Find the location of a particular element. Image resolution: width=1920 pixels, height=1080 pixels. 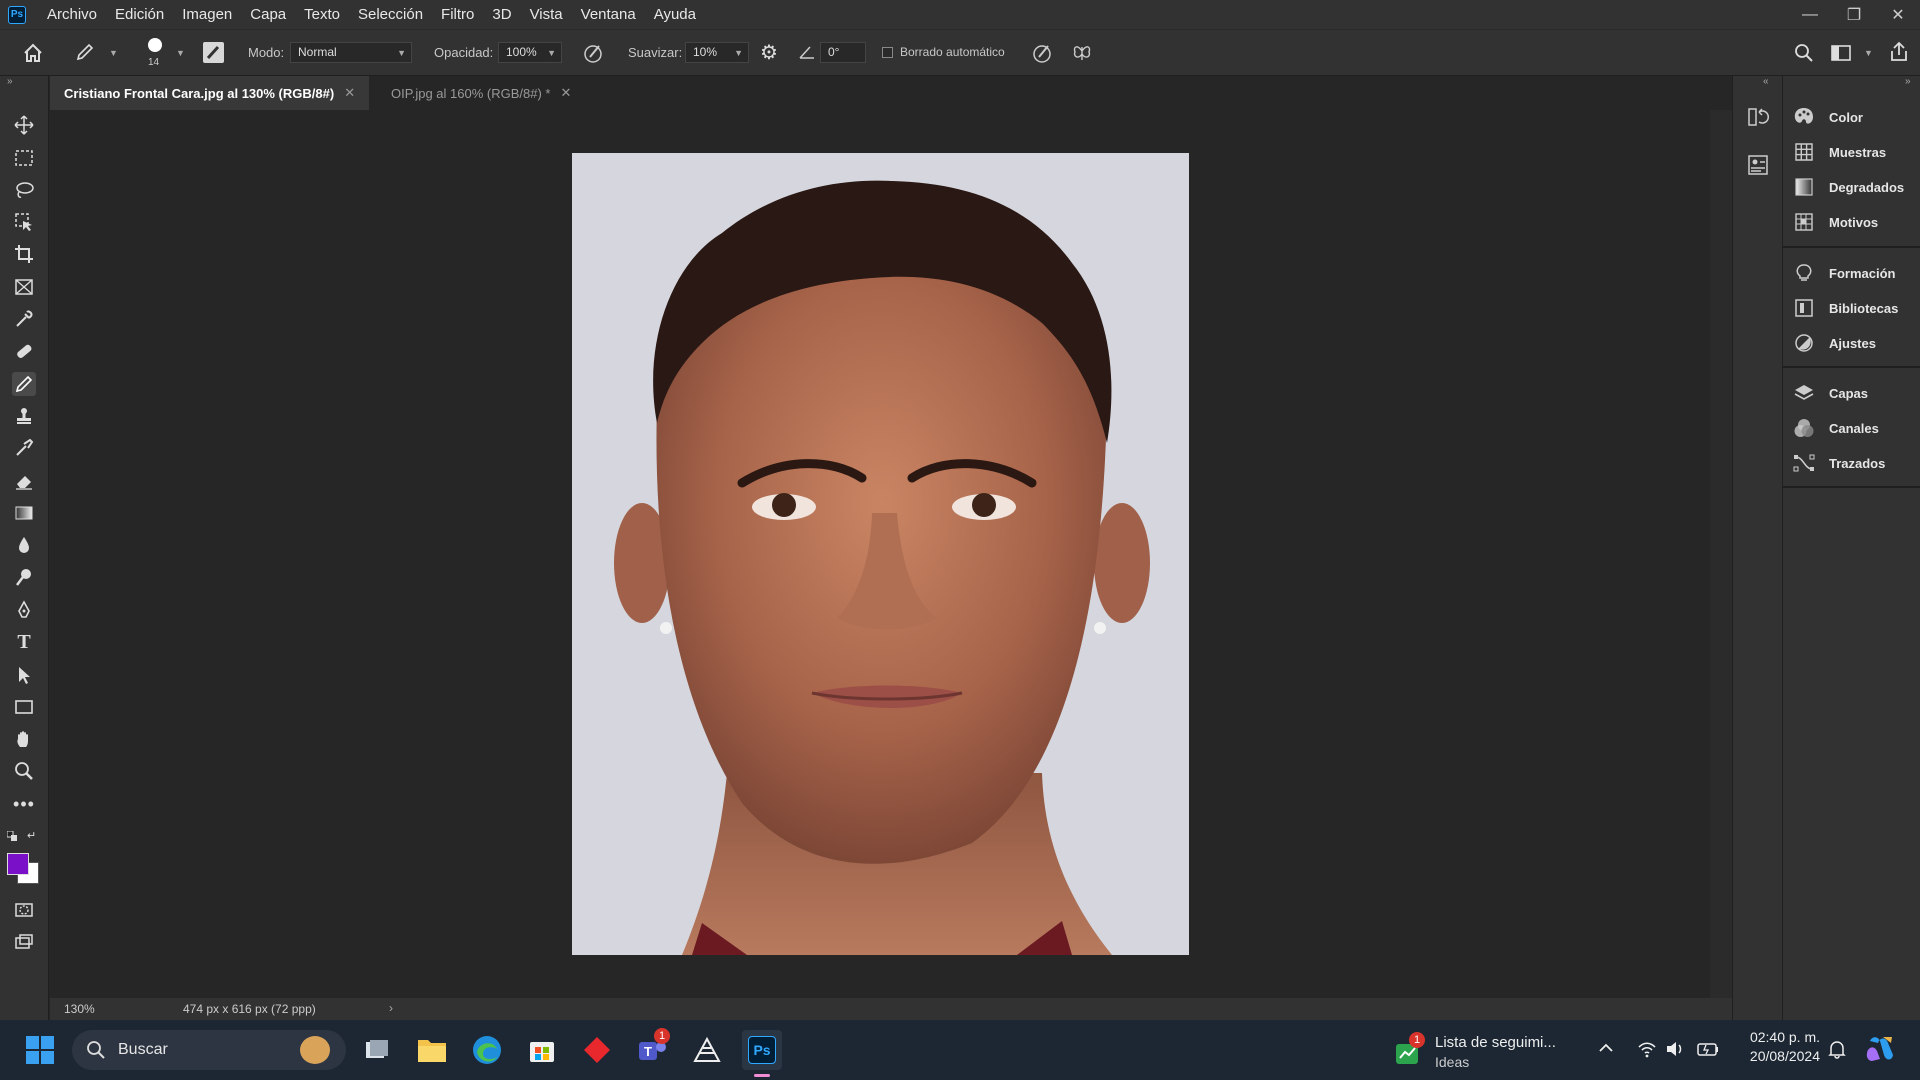

opacity-field: 100% ▼ is located at coordinates (530, 52).